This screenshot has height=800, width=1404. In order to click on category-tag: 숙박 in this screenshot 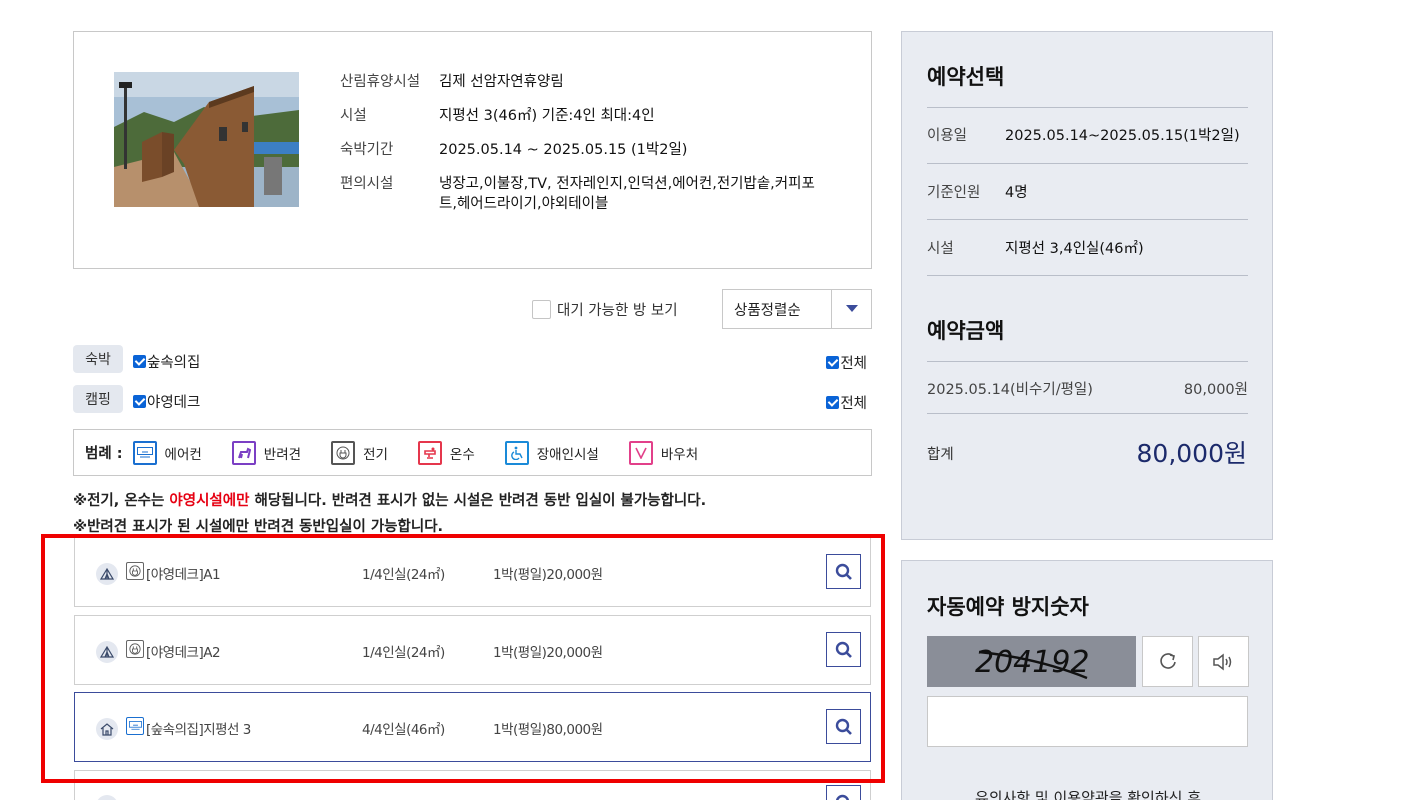, I will do `click(98, 359)`.